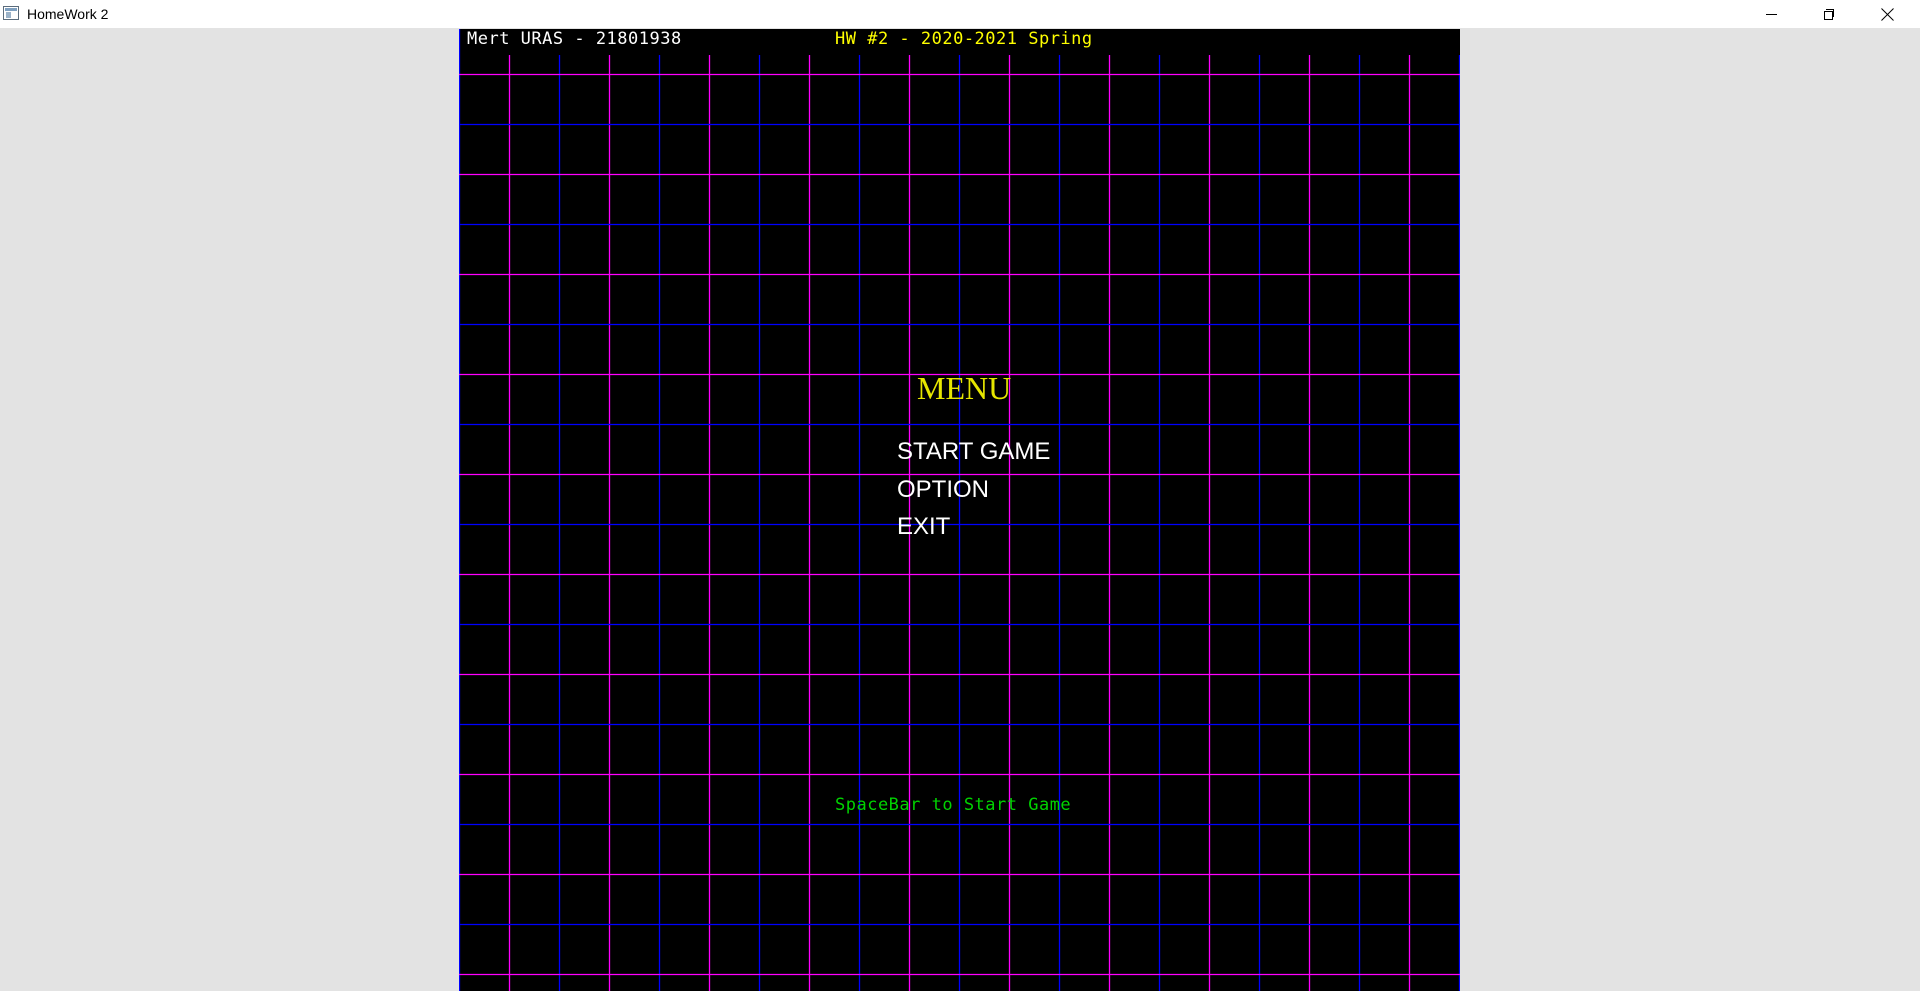 The width and height of the screenshot is (1920, 991). What do you see at coordinates (923, 527) in the screenshot?
I see `menu-item-exit: EXIT` at bounding box center [923, 527].